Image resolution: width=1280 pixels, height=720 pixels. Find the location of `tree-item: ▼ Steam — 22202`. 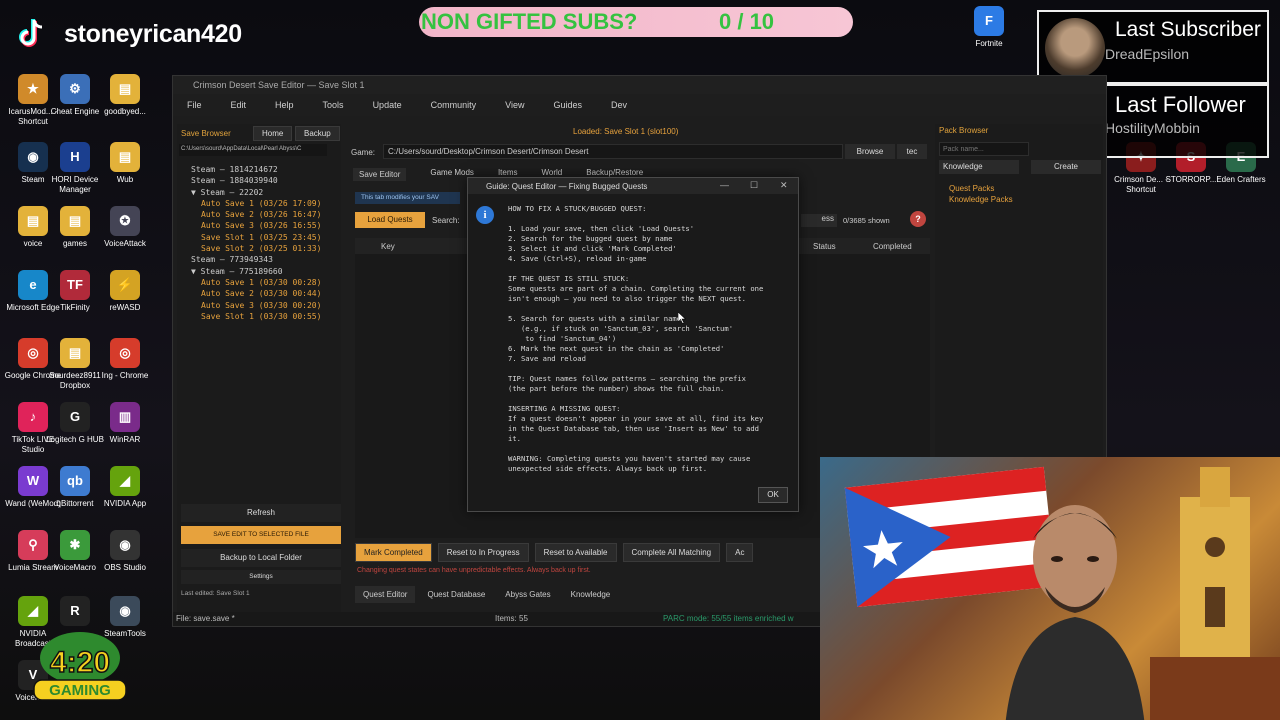

tree-item: ▼ Steam — 22202 is located at coordinates (252, 192).